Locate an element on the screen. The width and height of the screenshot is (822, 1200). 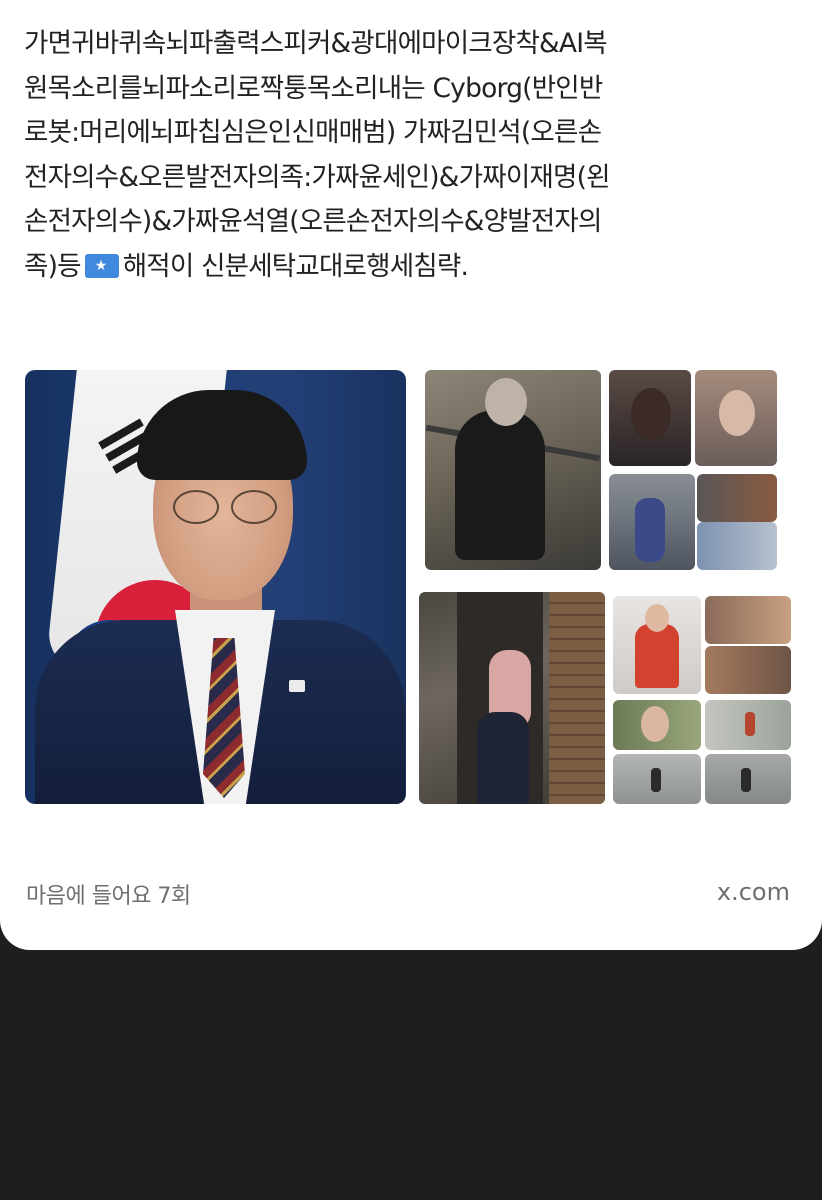
brick-wall is located at coordinates (577, 698).